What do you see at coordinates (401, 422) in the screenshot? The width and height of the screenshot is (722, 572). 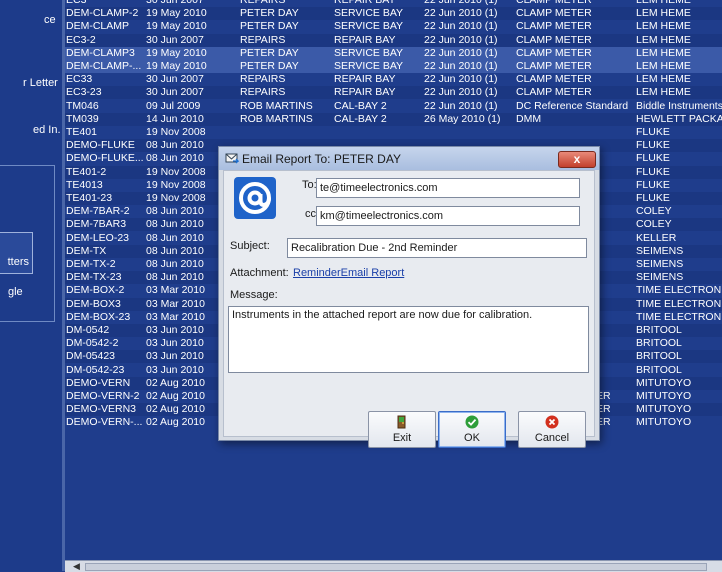 I see `exit-door-icon` at bounding box center [401, 422].